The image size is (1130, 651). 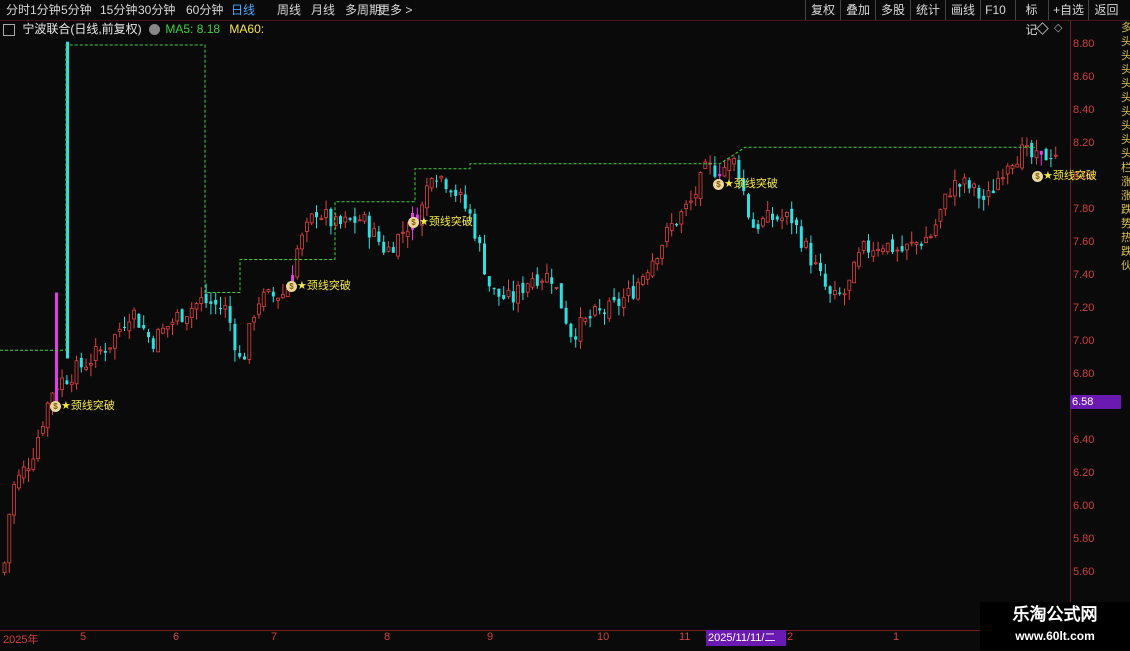 I want to click on neckline-breakout-signal: $ ★颈线突破, so click(x=745, y=183).